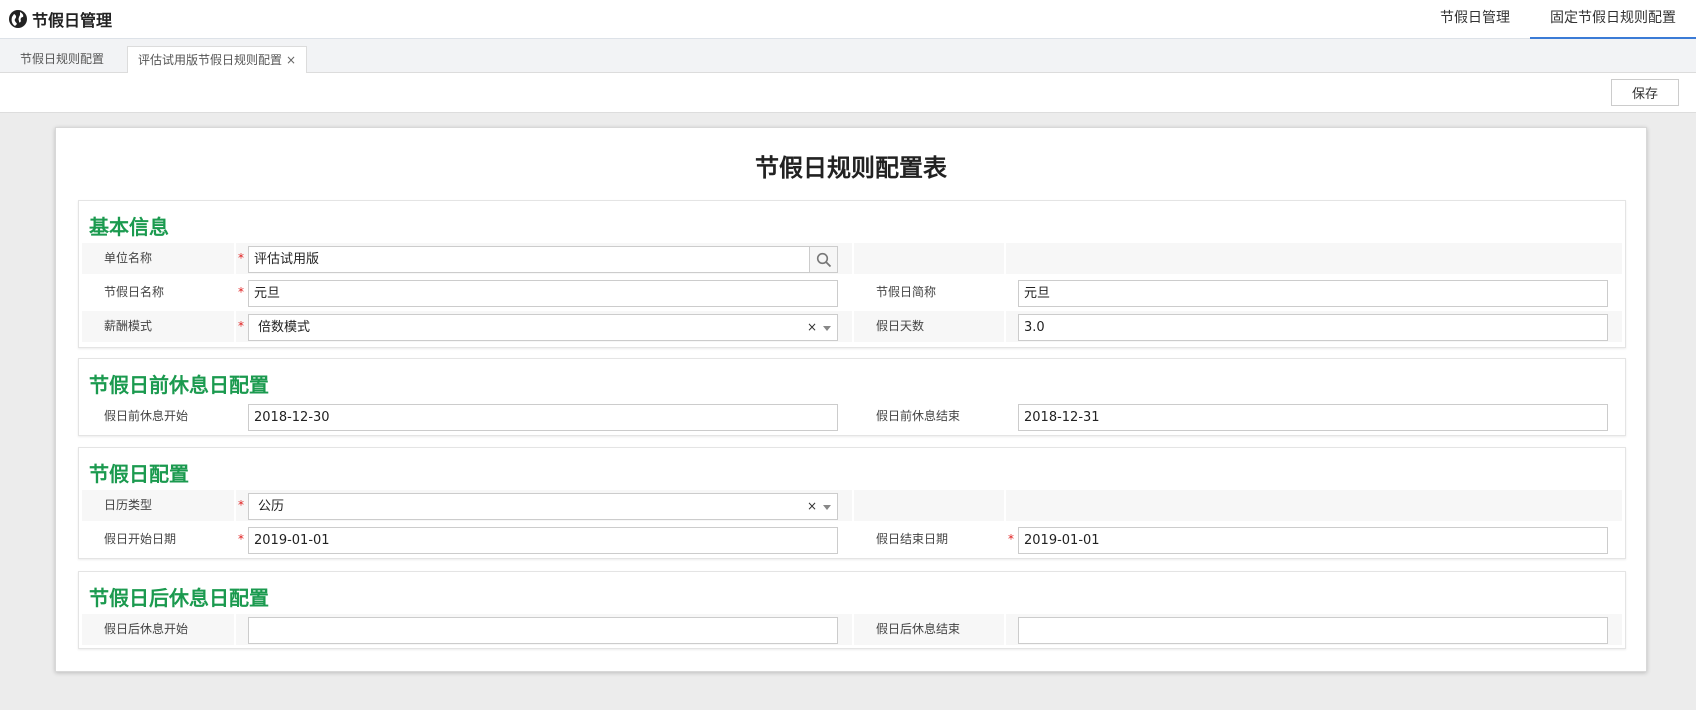 The image size is (1696, 710). What do you see at coordinates (134, 292) in the screenshot?
I see `holiday-name-label: 节假日名称` at bounding box center [134, 292].